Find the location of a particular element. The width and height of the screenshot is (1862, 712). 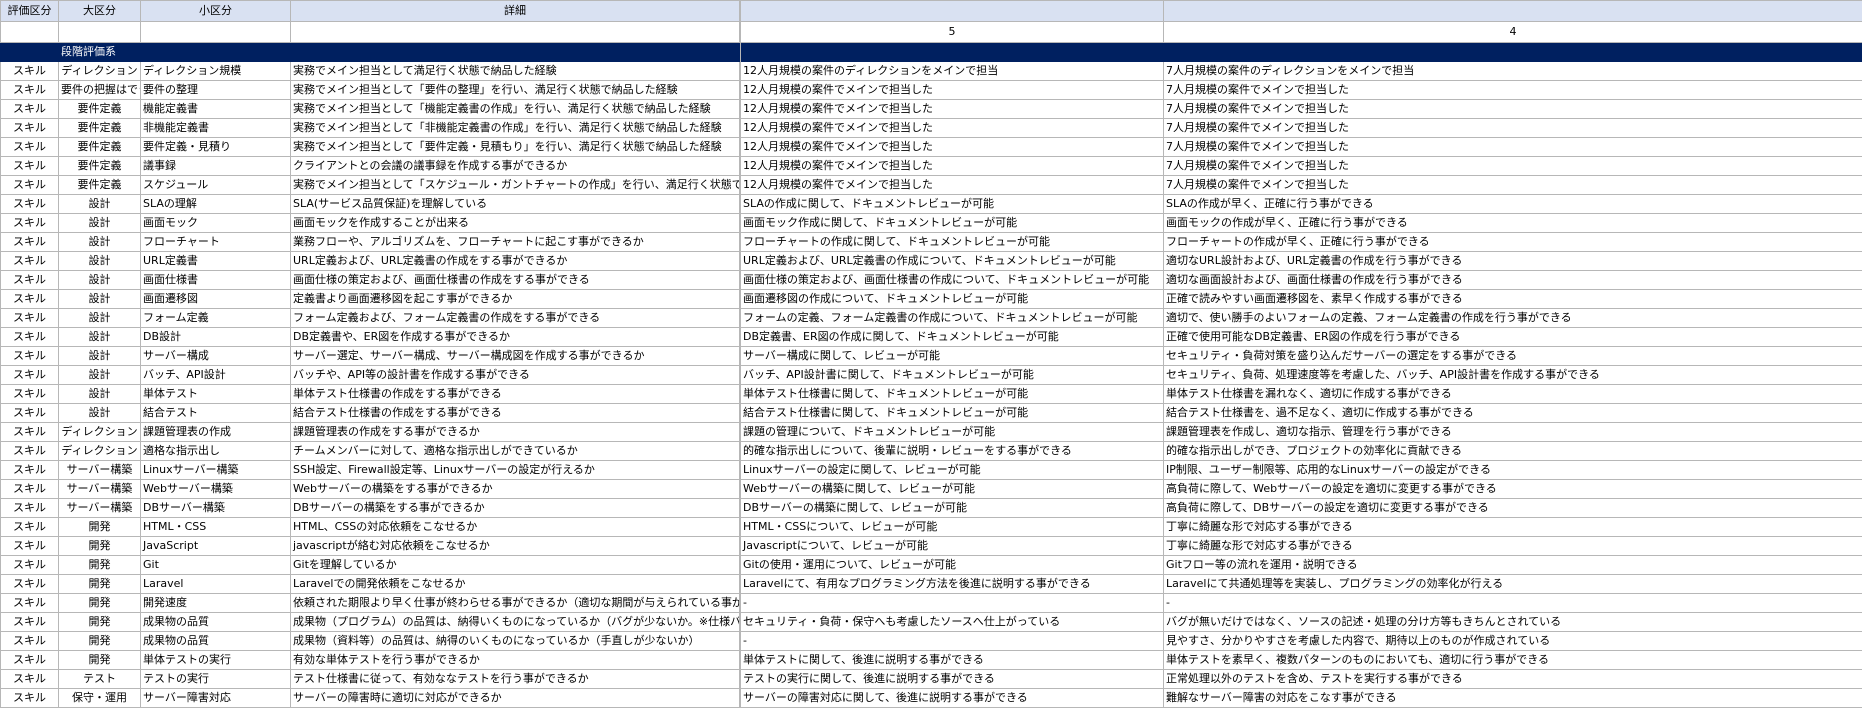

cell-minor-category: SLAの理解 is located at coordinates (215, 204).